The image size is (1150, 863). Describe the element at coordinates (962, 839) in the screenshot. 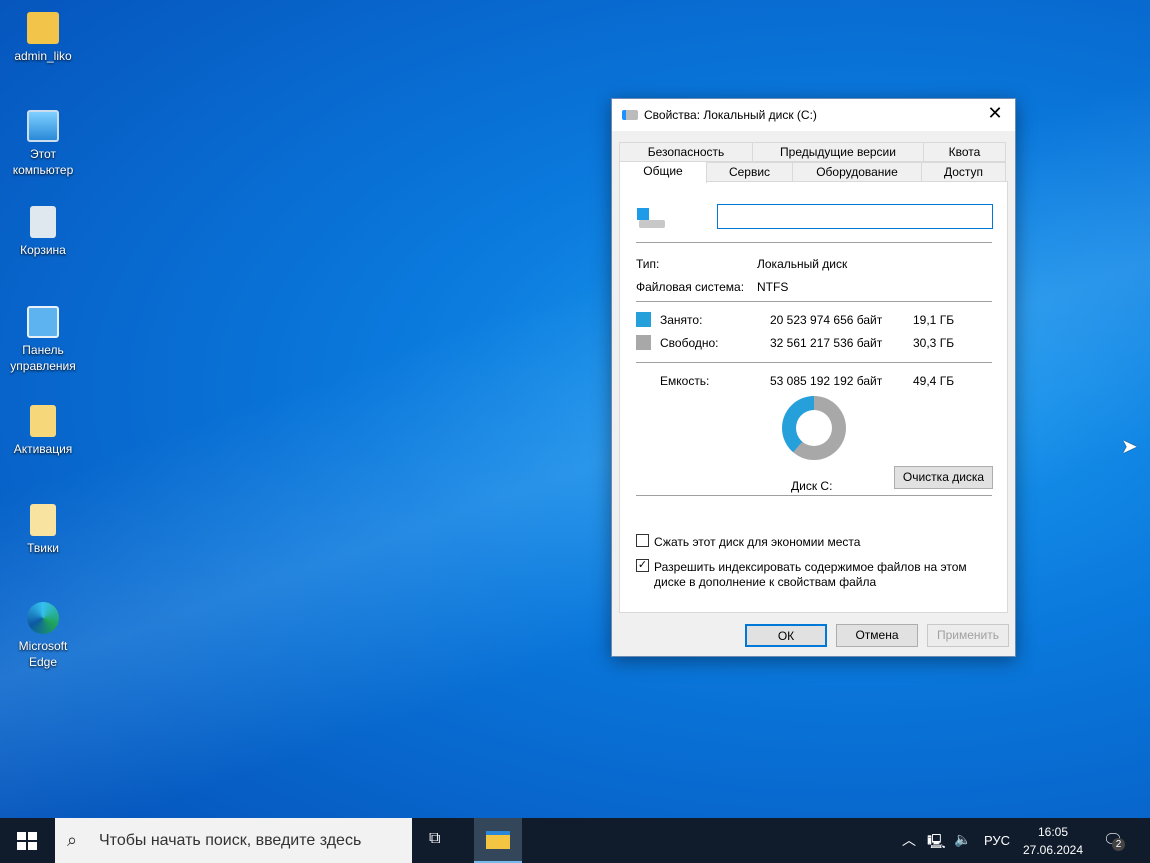

I see `volume-icon: 🔈` at that location.